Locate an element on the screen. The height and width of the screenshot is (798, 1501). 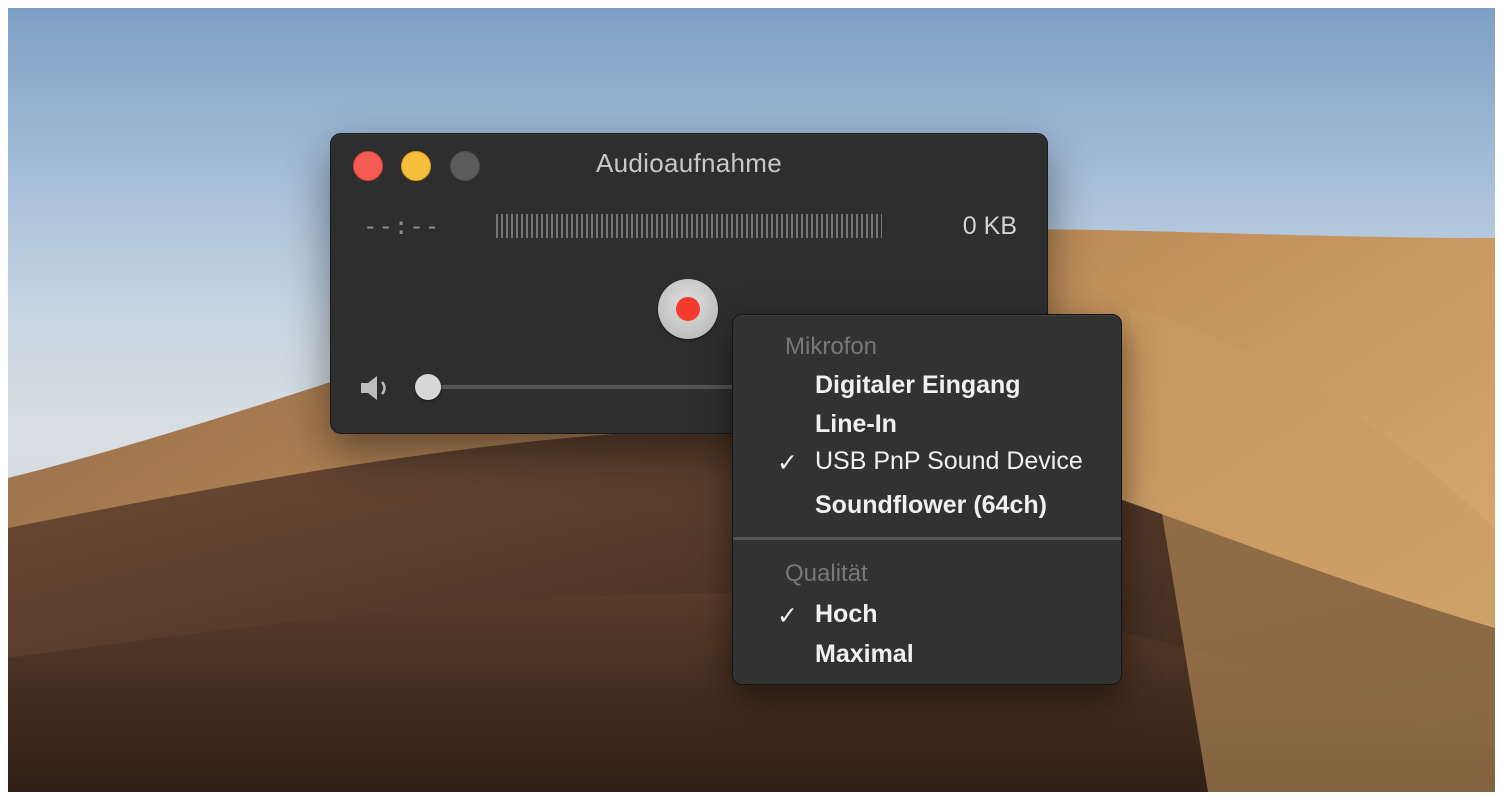
menu-header-microphone: Mikrofon is located at coordinates (831, 346).